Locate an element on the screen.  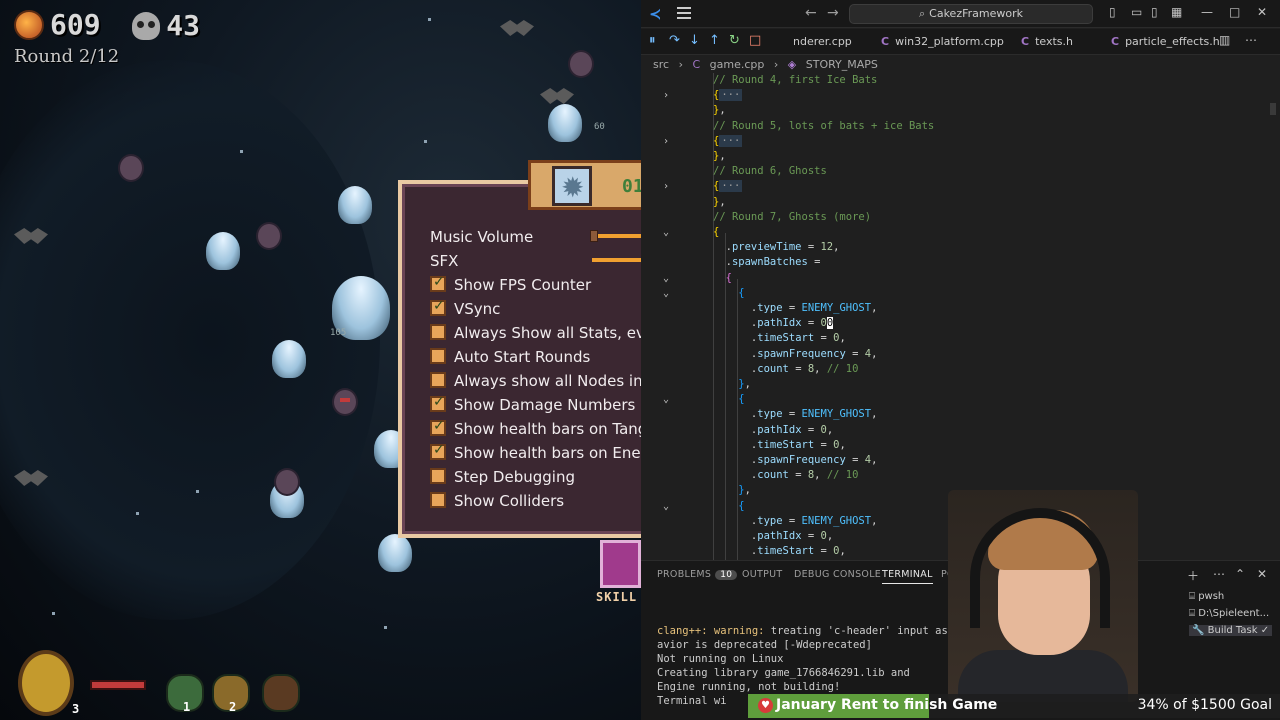
breadcrumb-symbol: STORY_MAPS is located at coordinates (842, 64).